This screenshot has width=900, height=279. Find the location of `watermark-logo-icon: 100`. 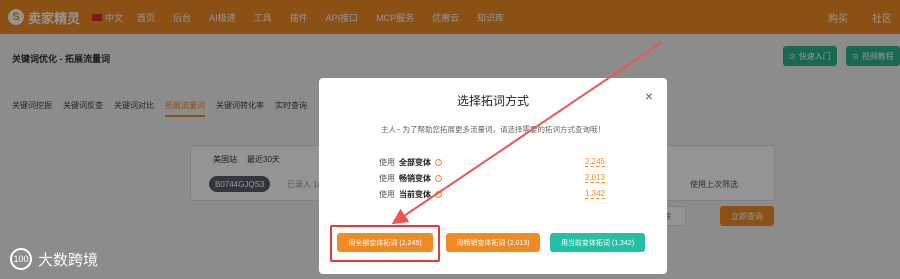

watermark-logo-icon: 100 is located at coordinates (21, 259).